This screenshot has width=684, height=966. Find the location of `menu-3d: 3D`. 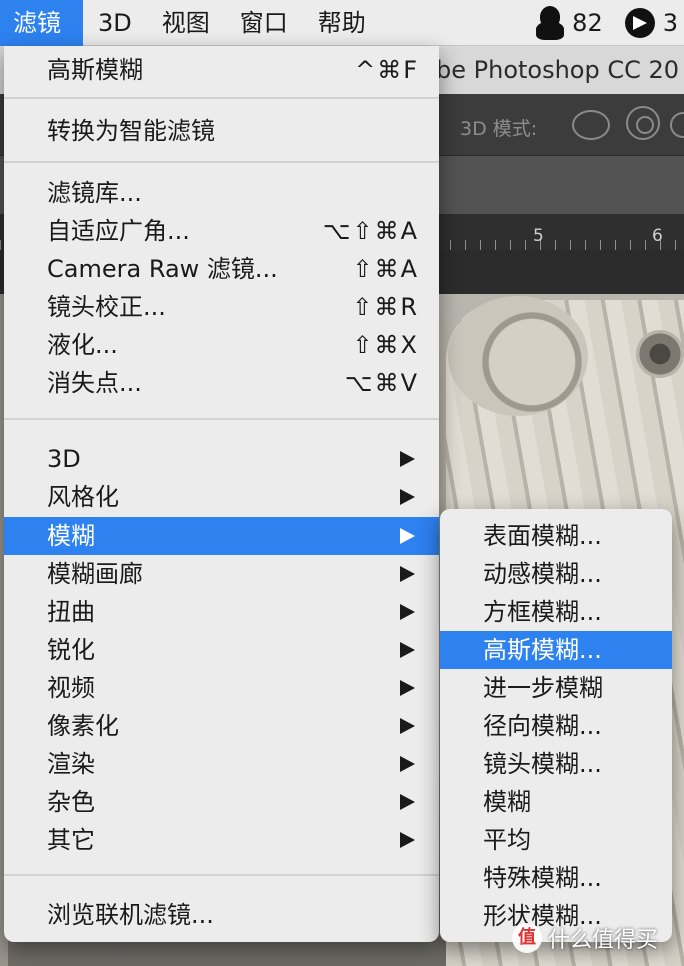

menu-3d: 3D is located at coordinates (115, 23).